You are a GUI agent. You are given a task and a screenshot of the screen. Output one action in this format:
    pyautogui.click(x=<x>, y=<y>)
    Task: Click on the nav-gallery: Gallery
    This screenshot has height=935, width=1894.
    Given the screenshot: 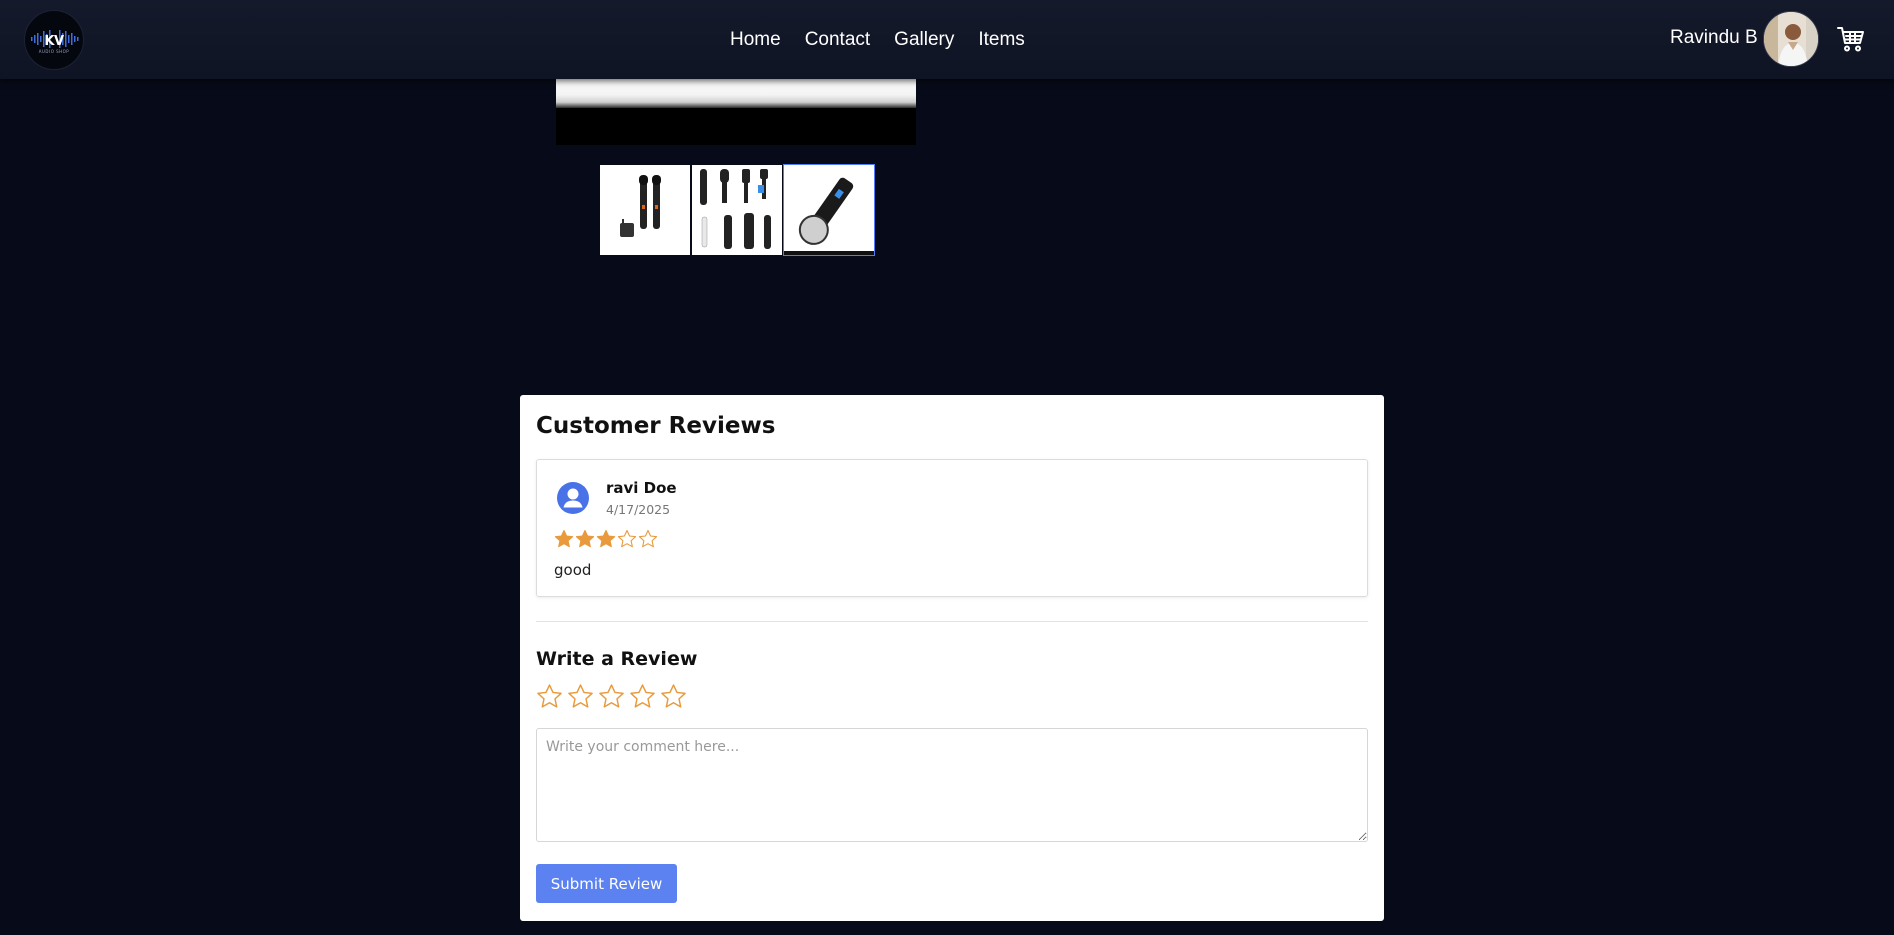 What is the action you would take?
    pyautogui.click(x=924, y=40)
    